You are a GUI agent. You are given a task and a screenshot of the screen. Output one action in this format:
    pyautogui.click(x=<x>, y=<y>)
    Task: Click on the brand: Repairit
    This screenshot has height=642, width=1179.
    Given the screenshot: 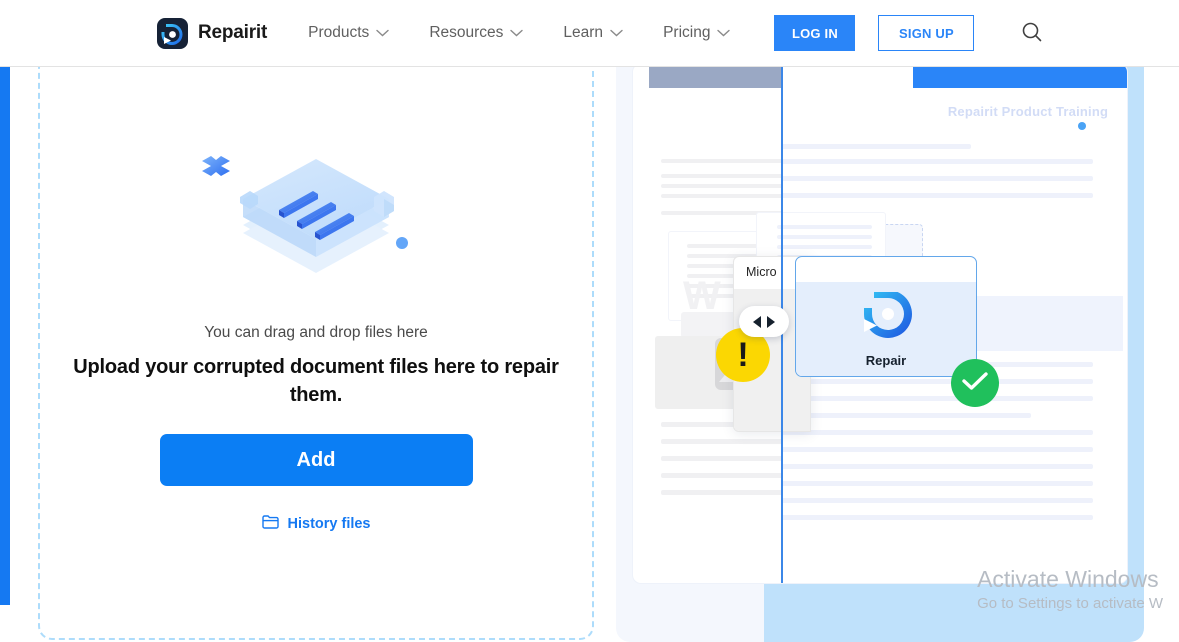 What is the action you would take?
    pyautogui.click(x=212, y=33)
    